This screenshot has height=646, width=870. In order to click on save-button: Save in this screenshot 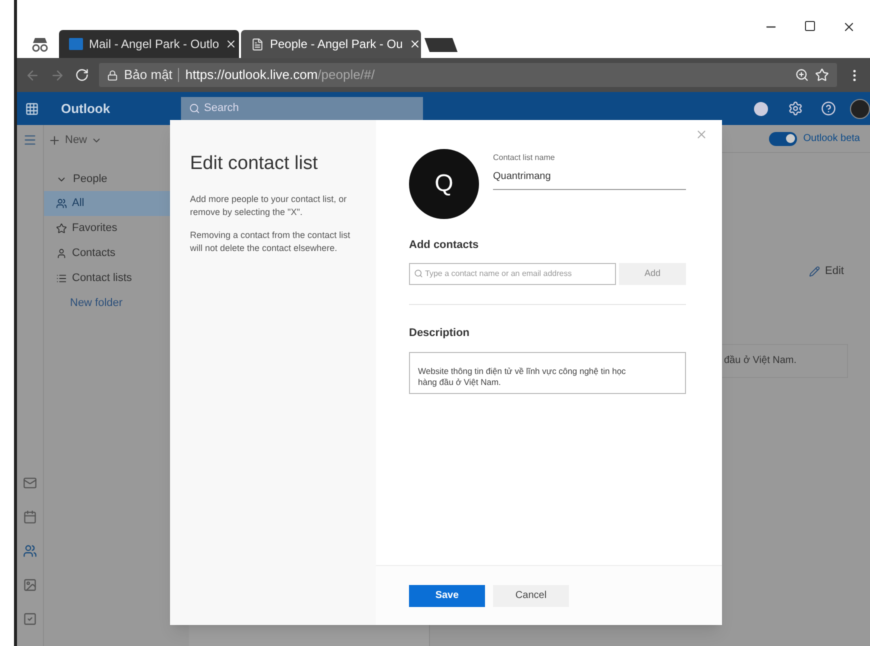, I will do `click(447, 595)`.